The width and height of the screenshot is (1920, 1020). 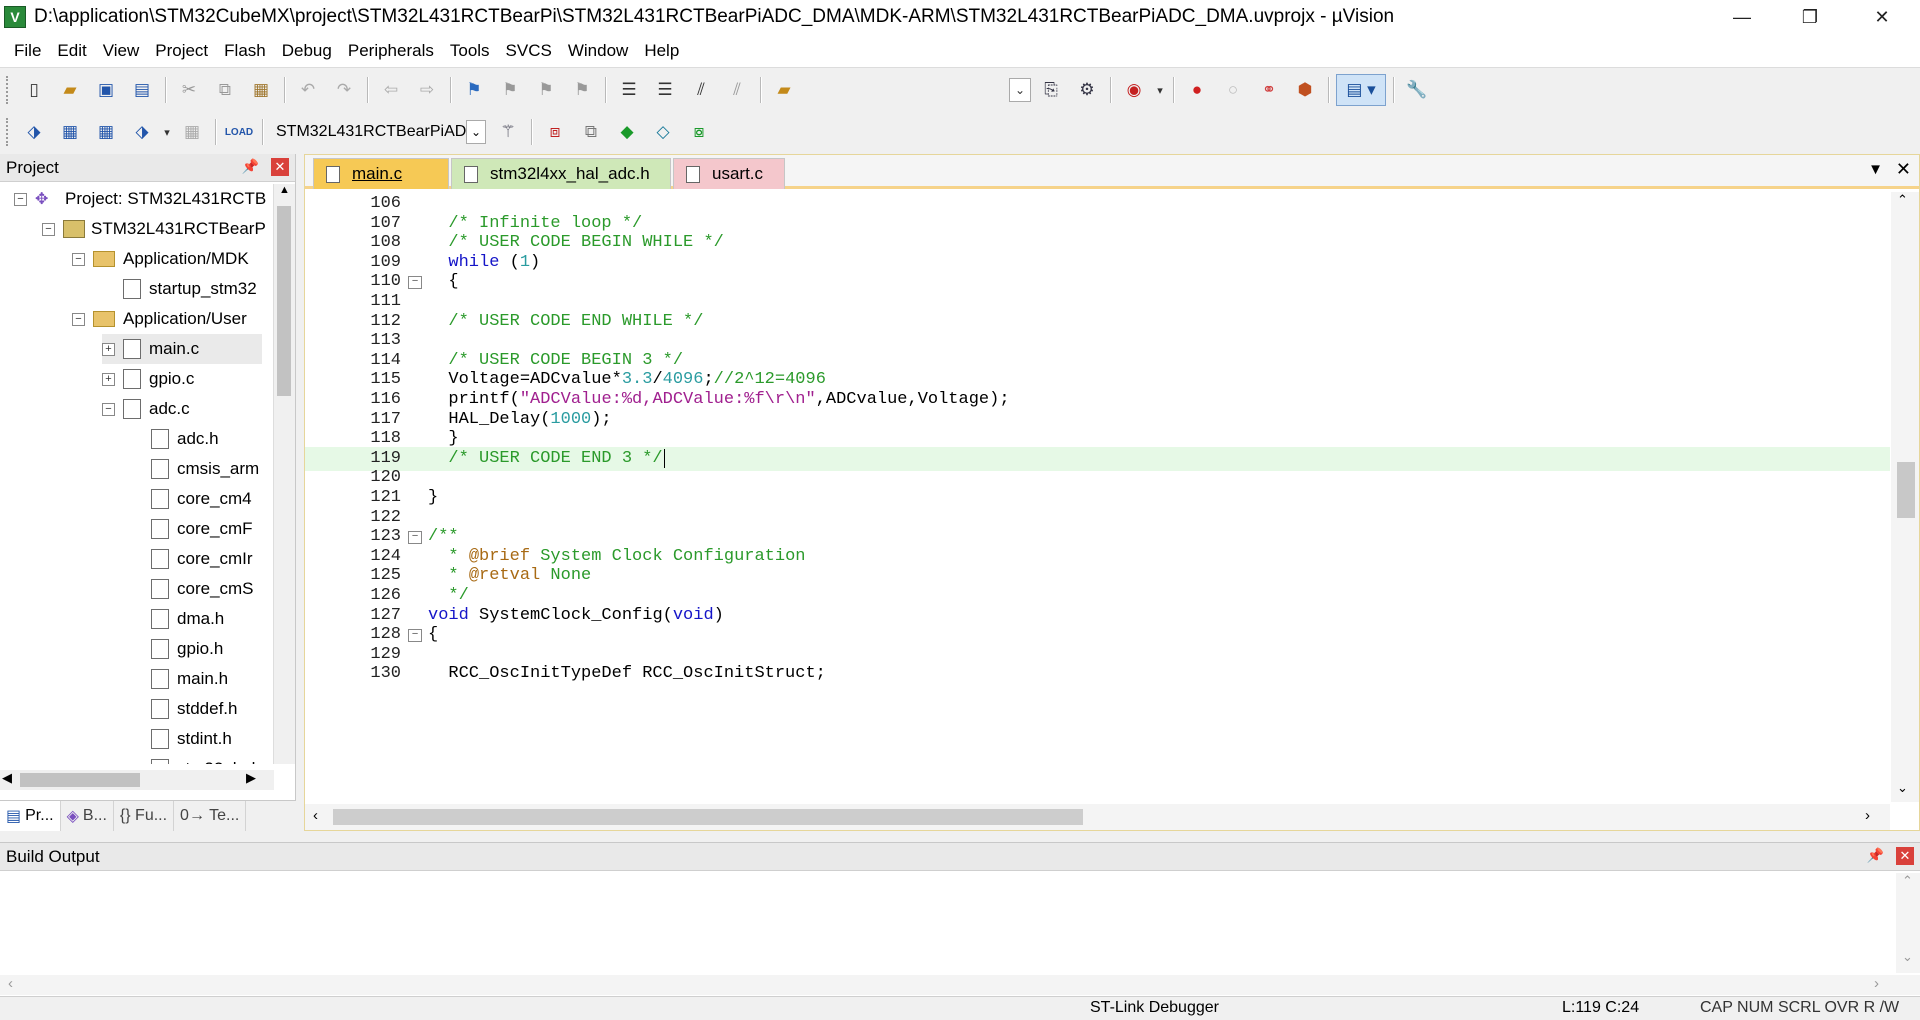 I want to click on comment-icon: ⫽, so click(x=701, y=90).